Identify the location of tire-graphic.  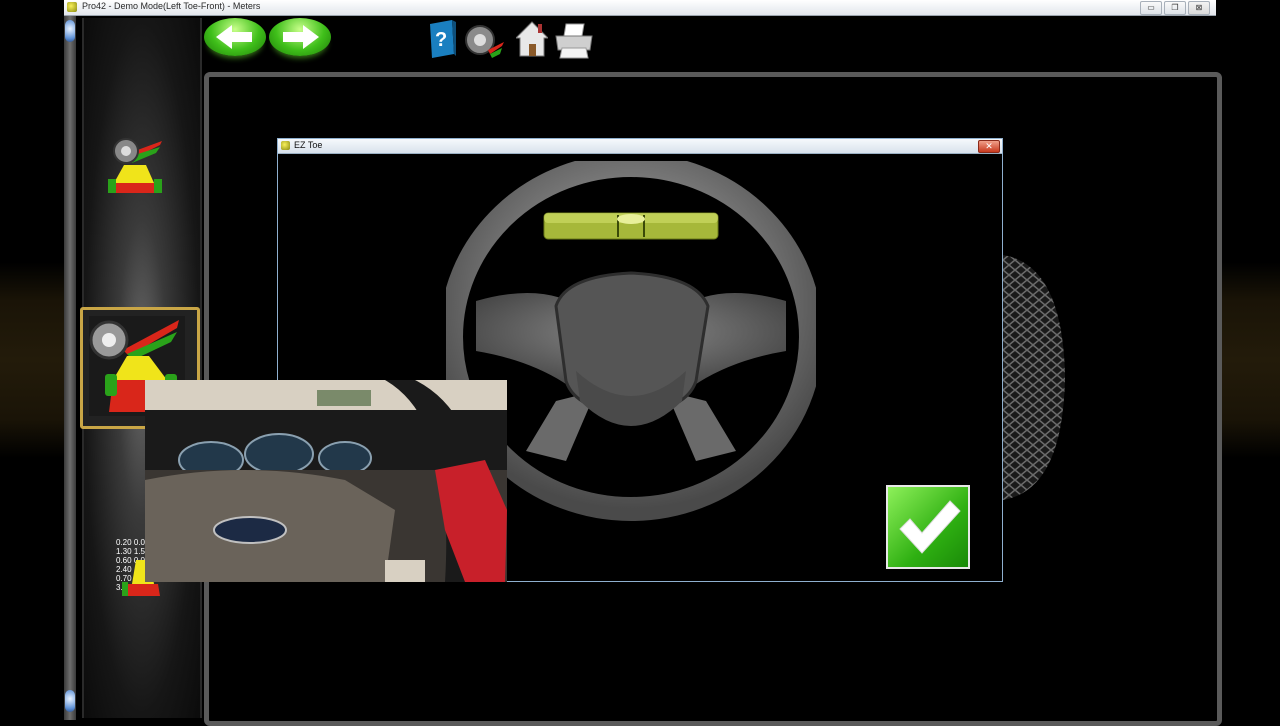
(1036, 377).